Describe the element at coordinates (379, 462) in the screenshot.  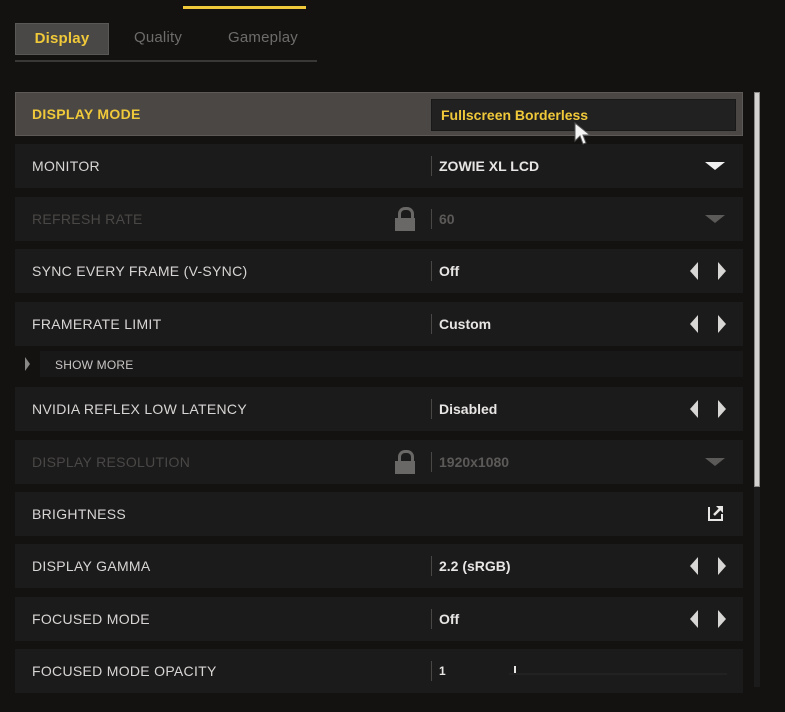
I see `setting-display-resolution: DISPLAY RESOLUTION 1920x1080` at that location.